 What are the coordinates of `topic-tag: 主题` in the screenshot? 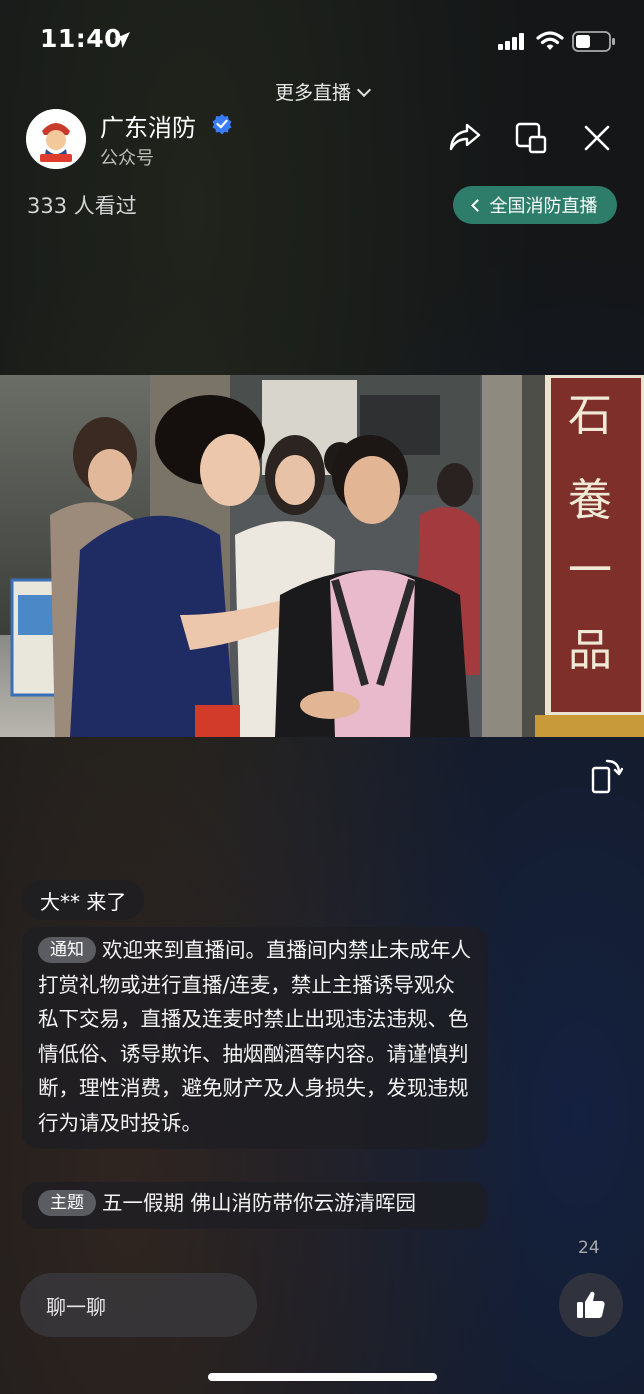 It's located at (67, 1203).